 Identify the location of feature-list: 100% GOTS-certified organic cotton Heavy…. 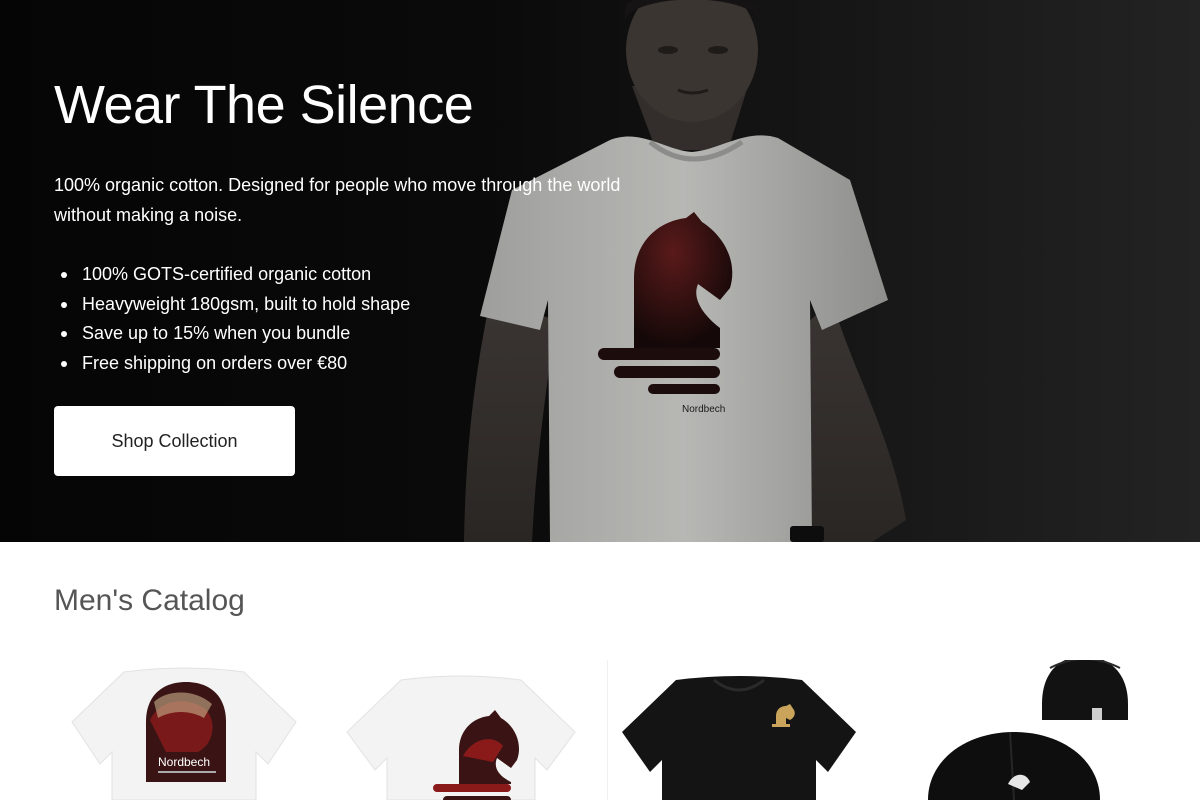
(354, 319).